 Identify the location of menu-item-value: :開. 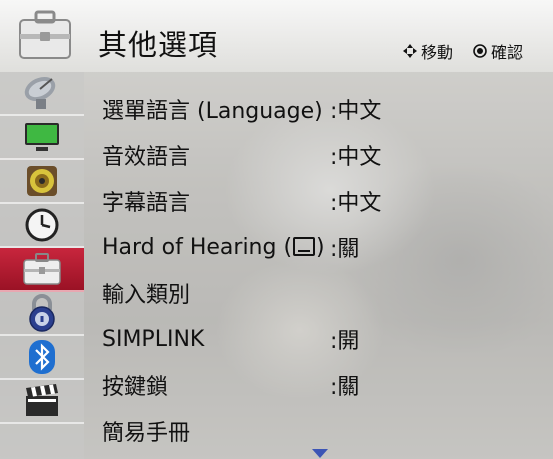
(345, 341).